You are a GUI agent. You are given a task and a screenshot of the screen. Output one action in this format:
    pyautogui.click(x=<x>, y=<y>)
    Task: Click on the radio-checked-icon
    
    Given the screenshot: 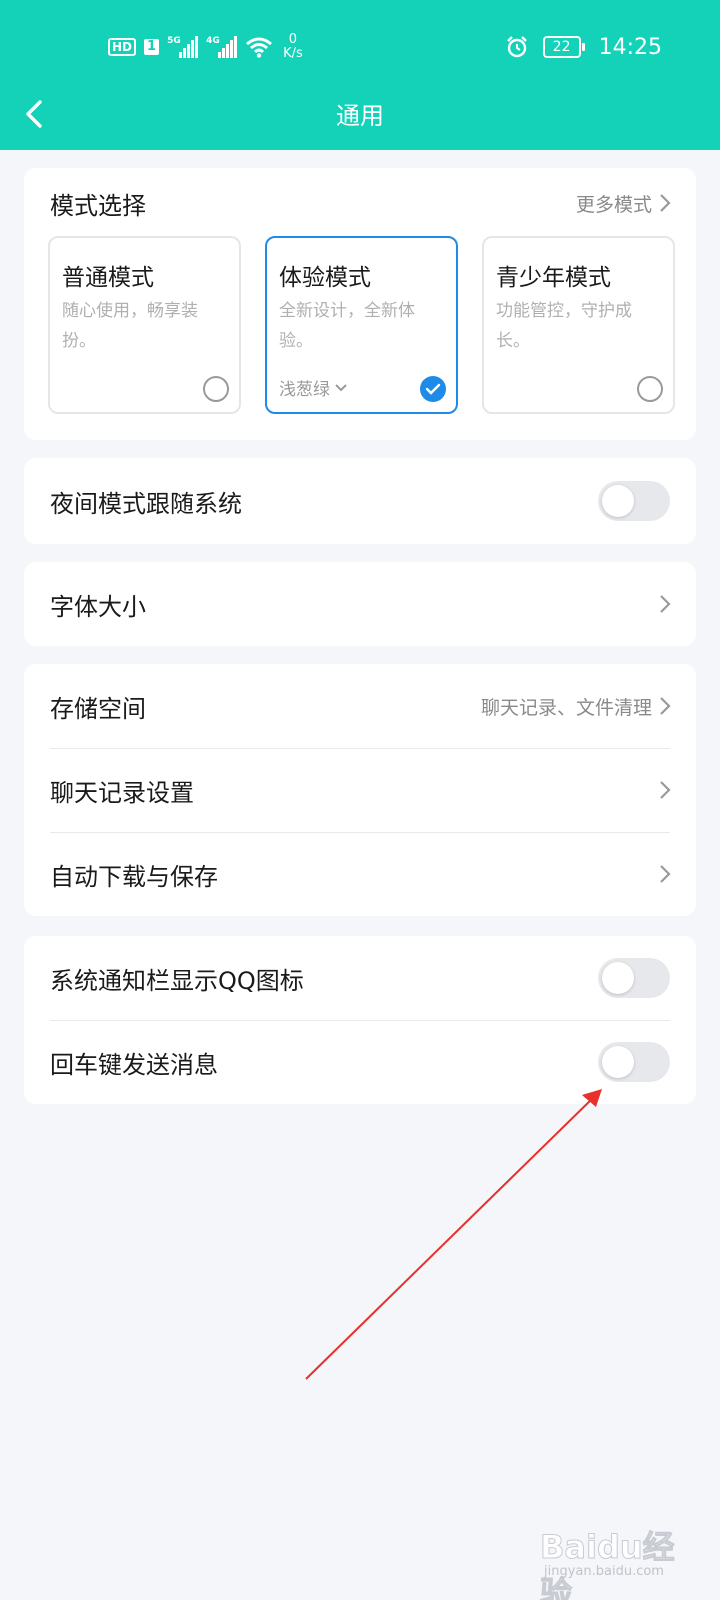 What is the action you would take?
    pyautogui.click(x=433, y=389)
    